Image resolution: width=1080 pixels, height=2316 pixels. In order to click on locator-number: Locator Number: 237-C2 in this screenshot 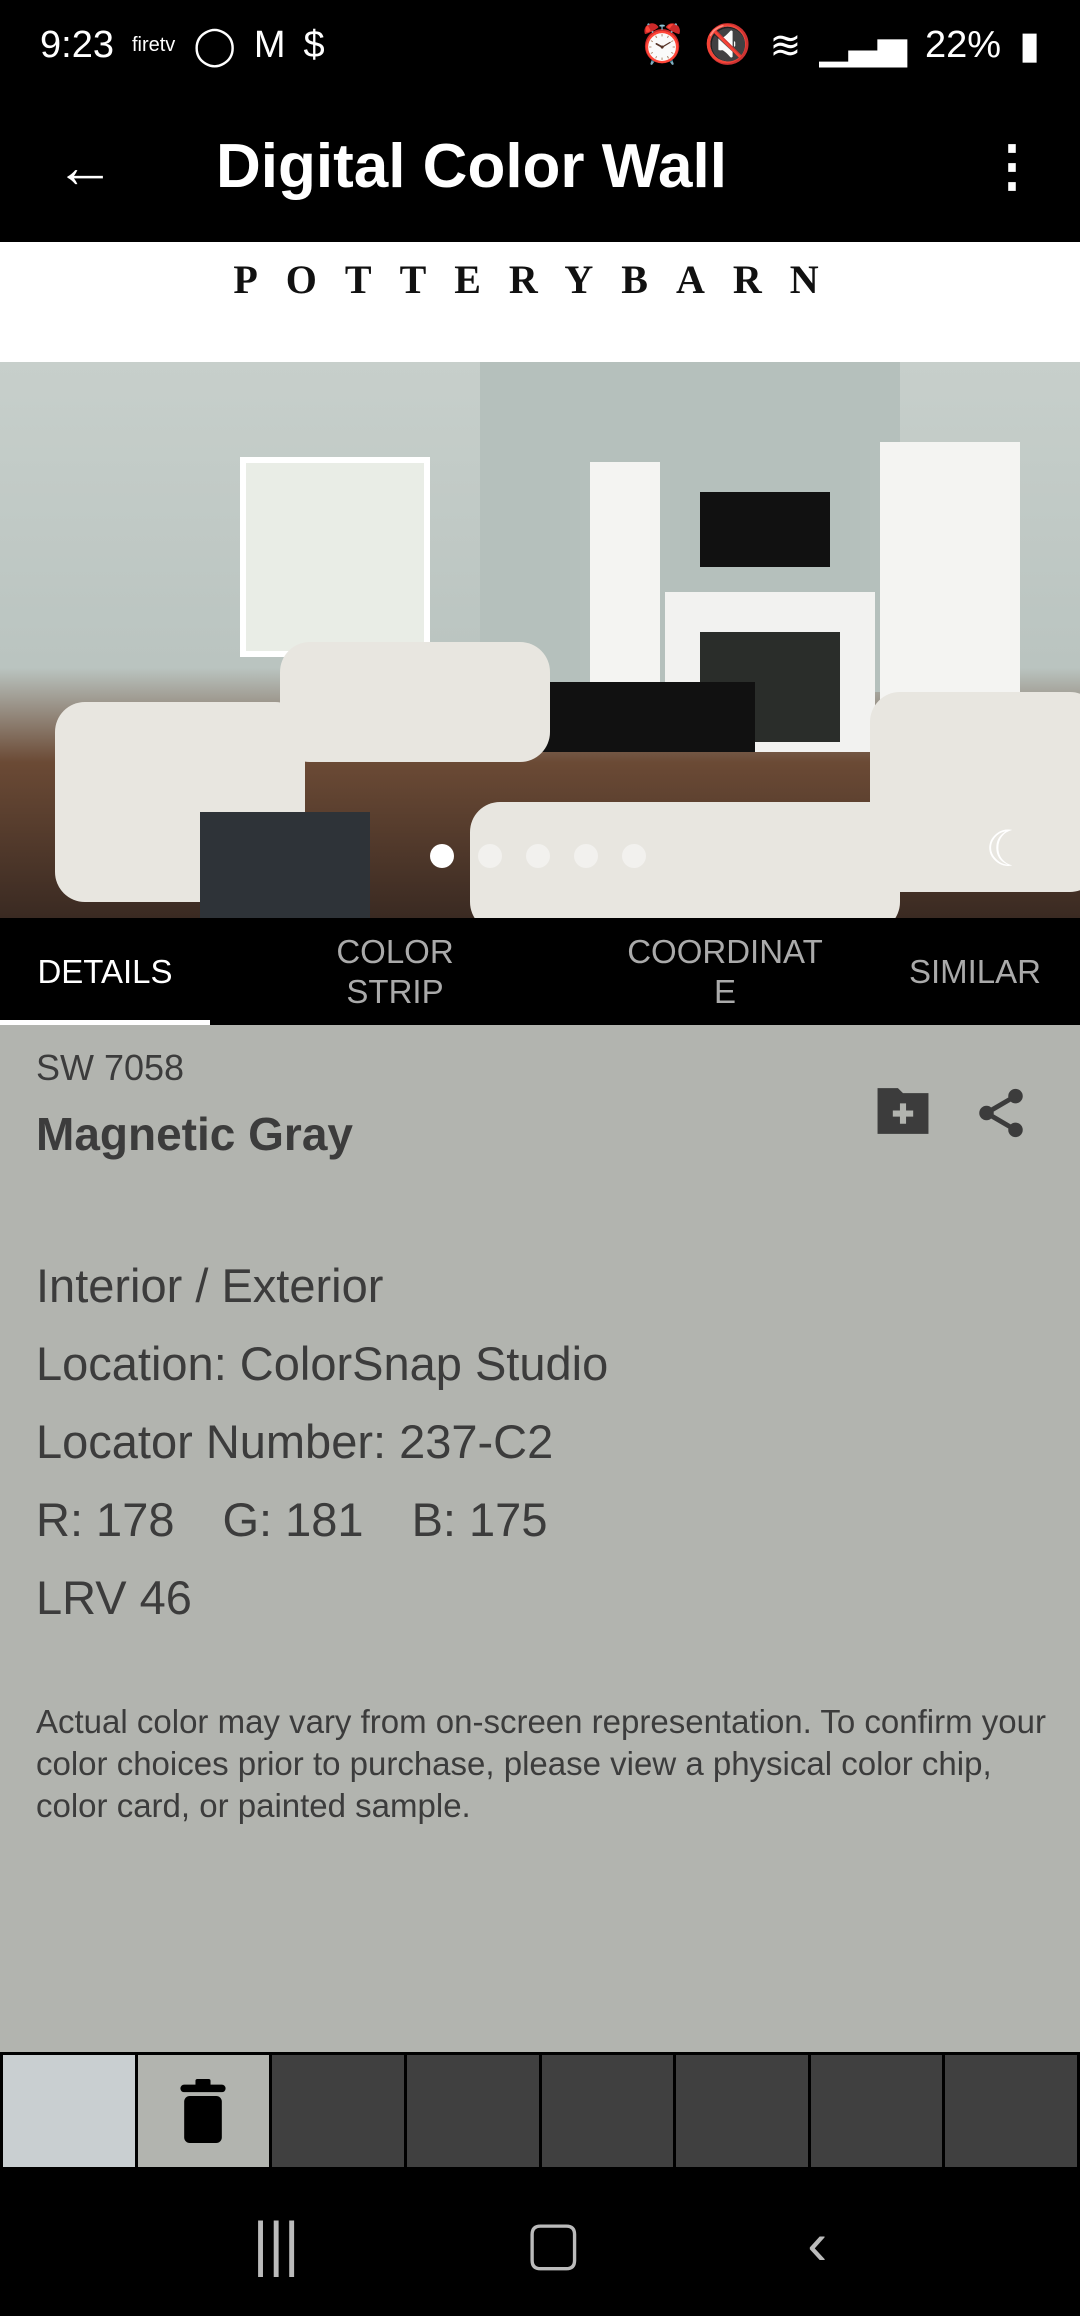, I will do `click(295, 1441)`.